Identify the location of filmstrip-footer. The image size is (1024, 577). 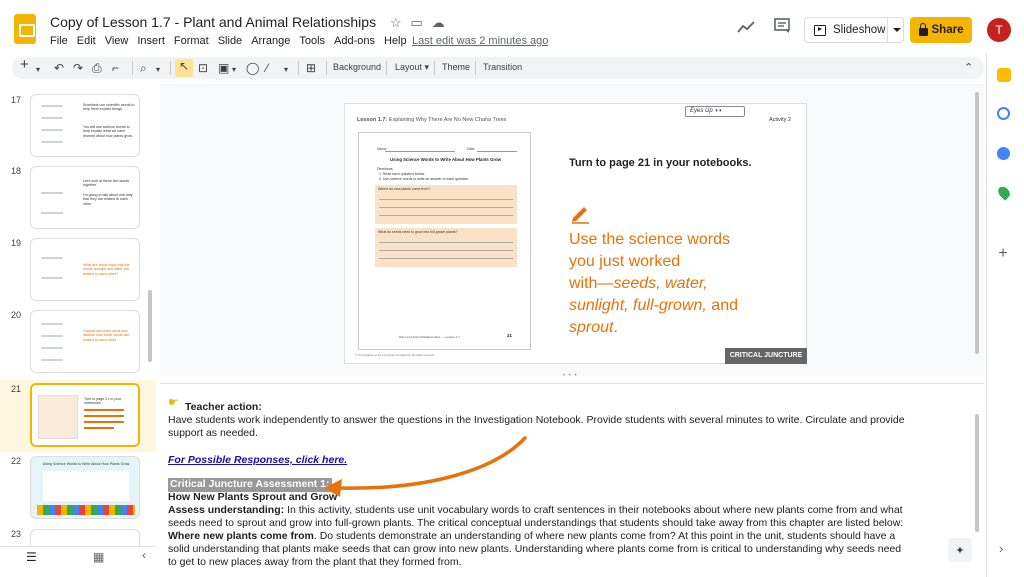
(78, 561).